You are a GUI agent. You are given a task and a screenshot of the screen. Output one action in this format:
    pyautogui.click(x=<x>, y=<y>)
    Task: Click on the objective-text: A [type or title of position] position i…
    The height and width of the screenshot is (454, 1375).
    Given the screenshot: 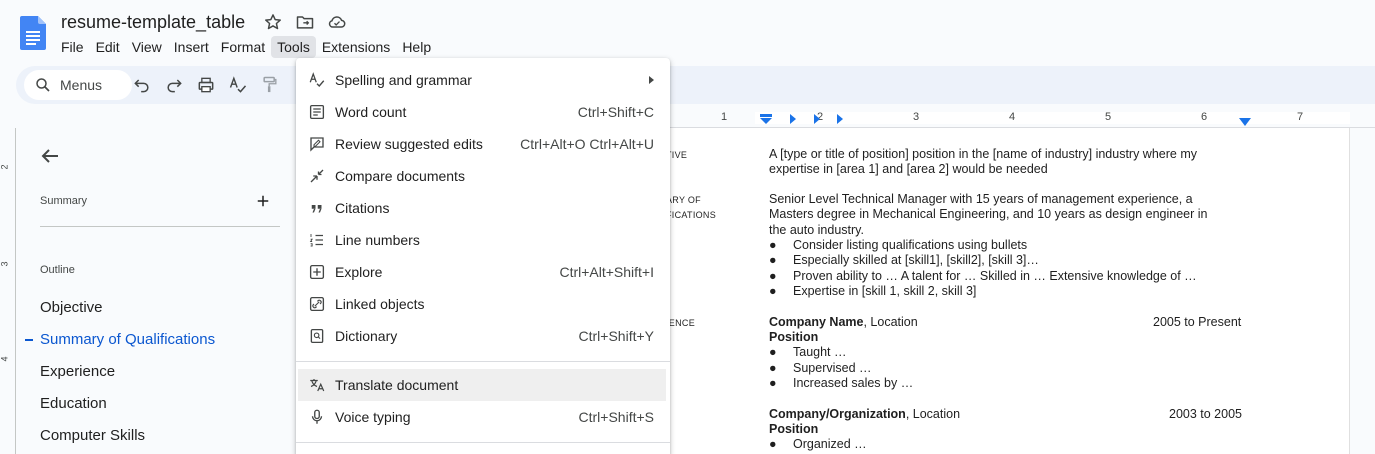 What is the action you would take?
    pyautogui.click(x=983, y=162)
    